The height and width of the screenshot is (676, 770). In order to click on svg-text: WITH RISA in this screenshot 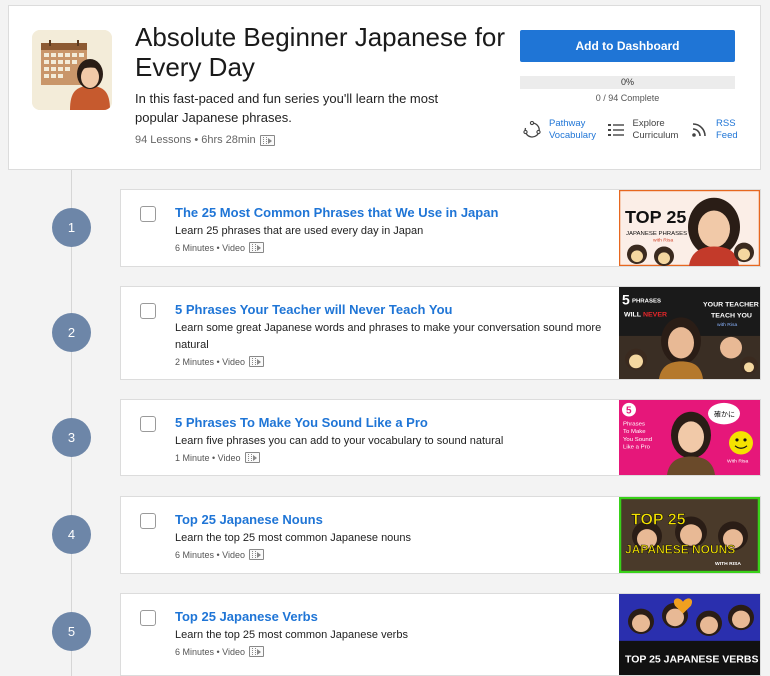, I will do `click(728, 564)`.